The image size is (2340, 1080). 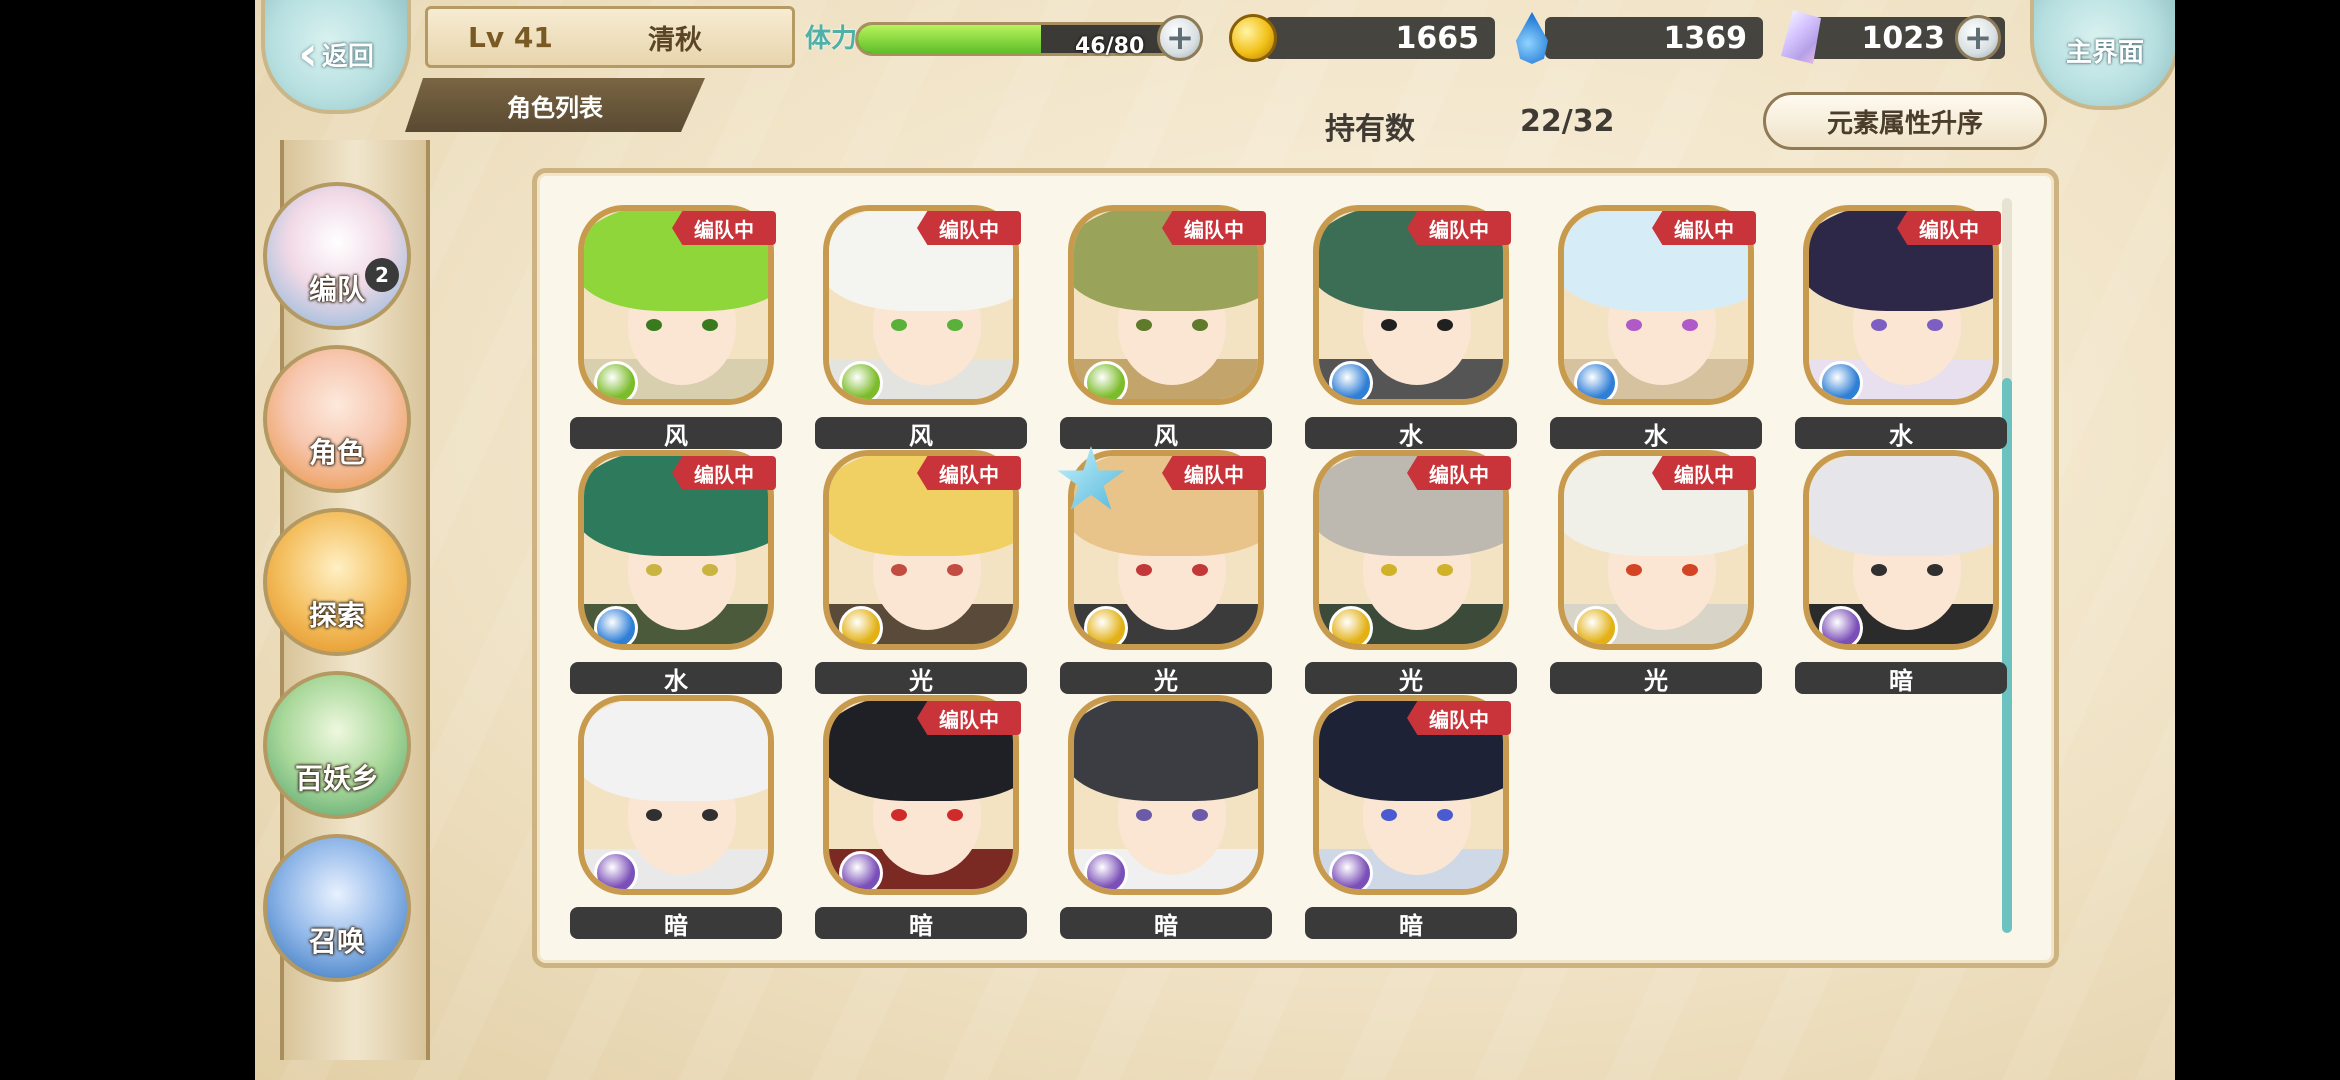 I want to click on back-button: ‹ 返回, so click(x=336, y=57).